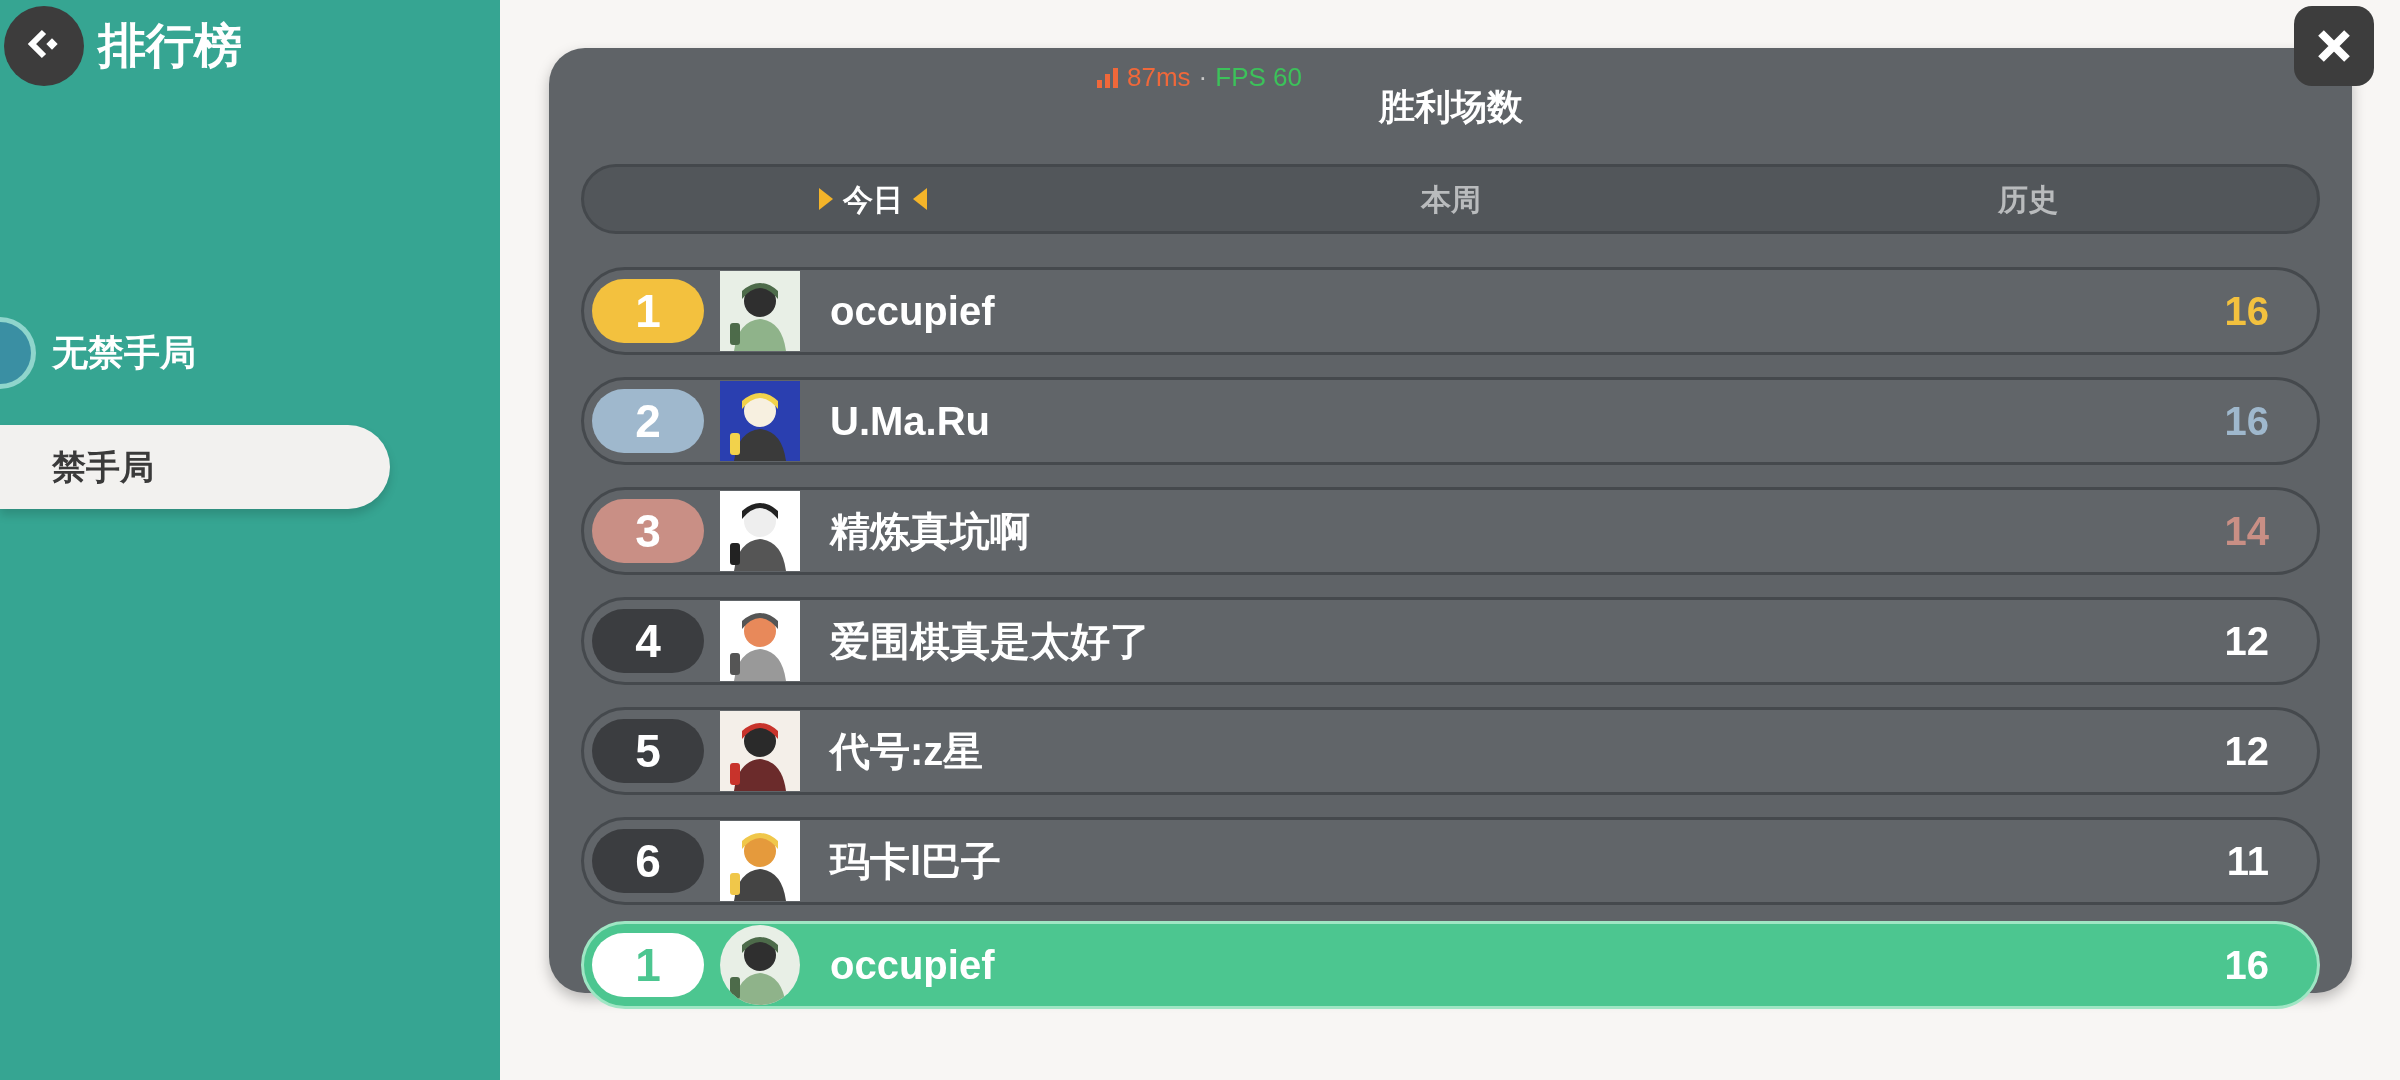  Describe the element at coordinates (907, 751) in the screenshot. I see `player-name: 代号:z星` at that location.